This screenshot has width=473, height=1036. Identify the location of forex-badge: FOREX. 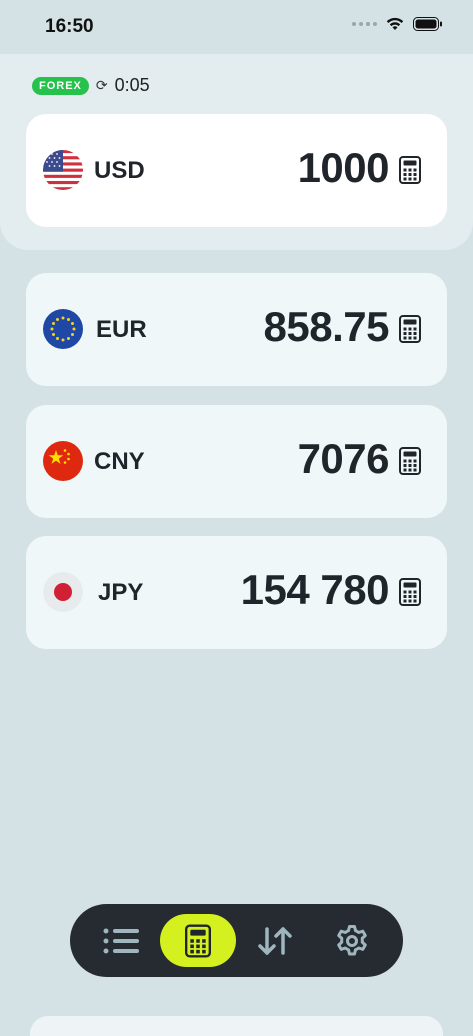
(60, 85).